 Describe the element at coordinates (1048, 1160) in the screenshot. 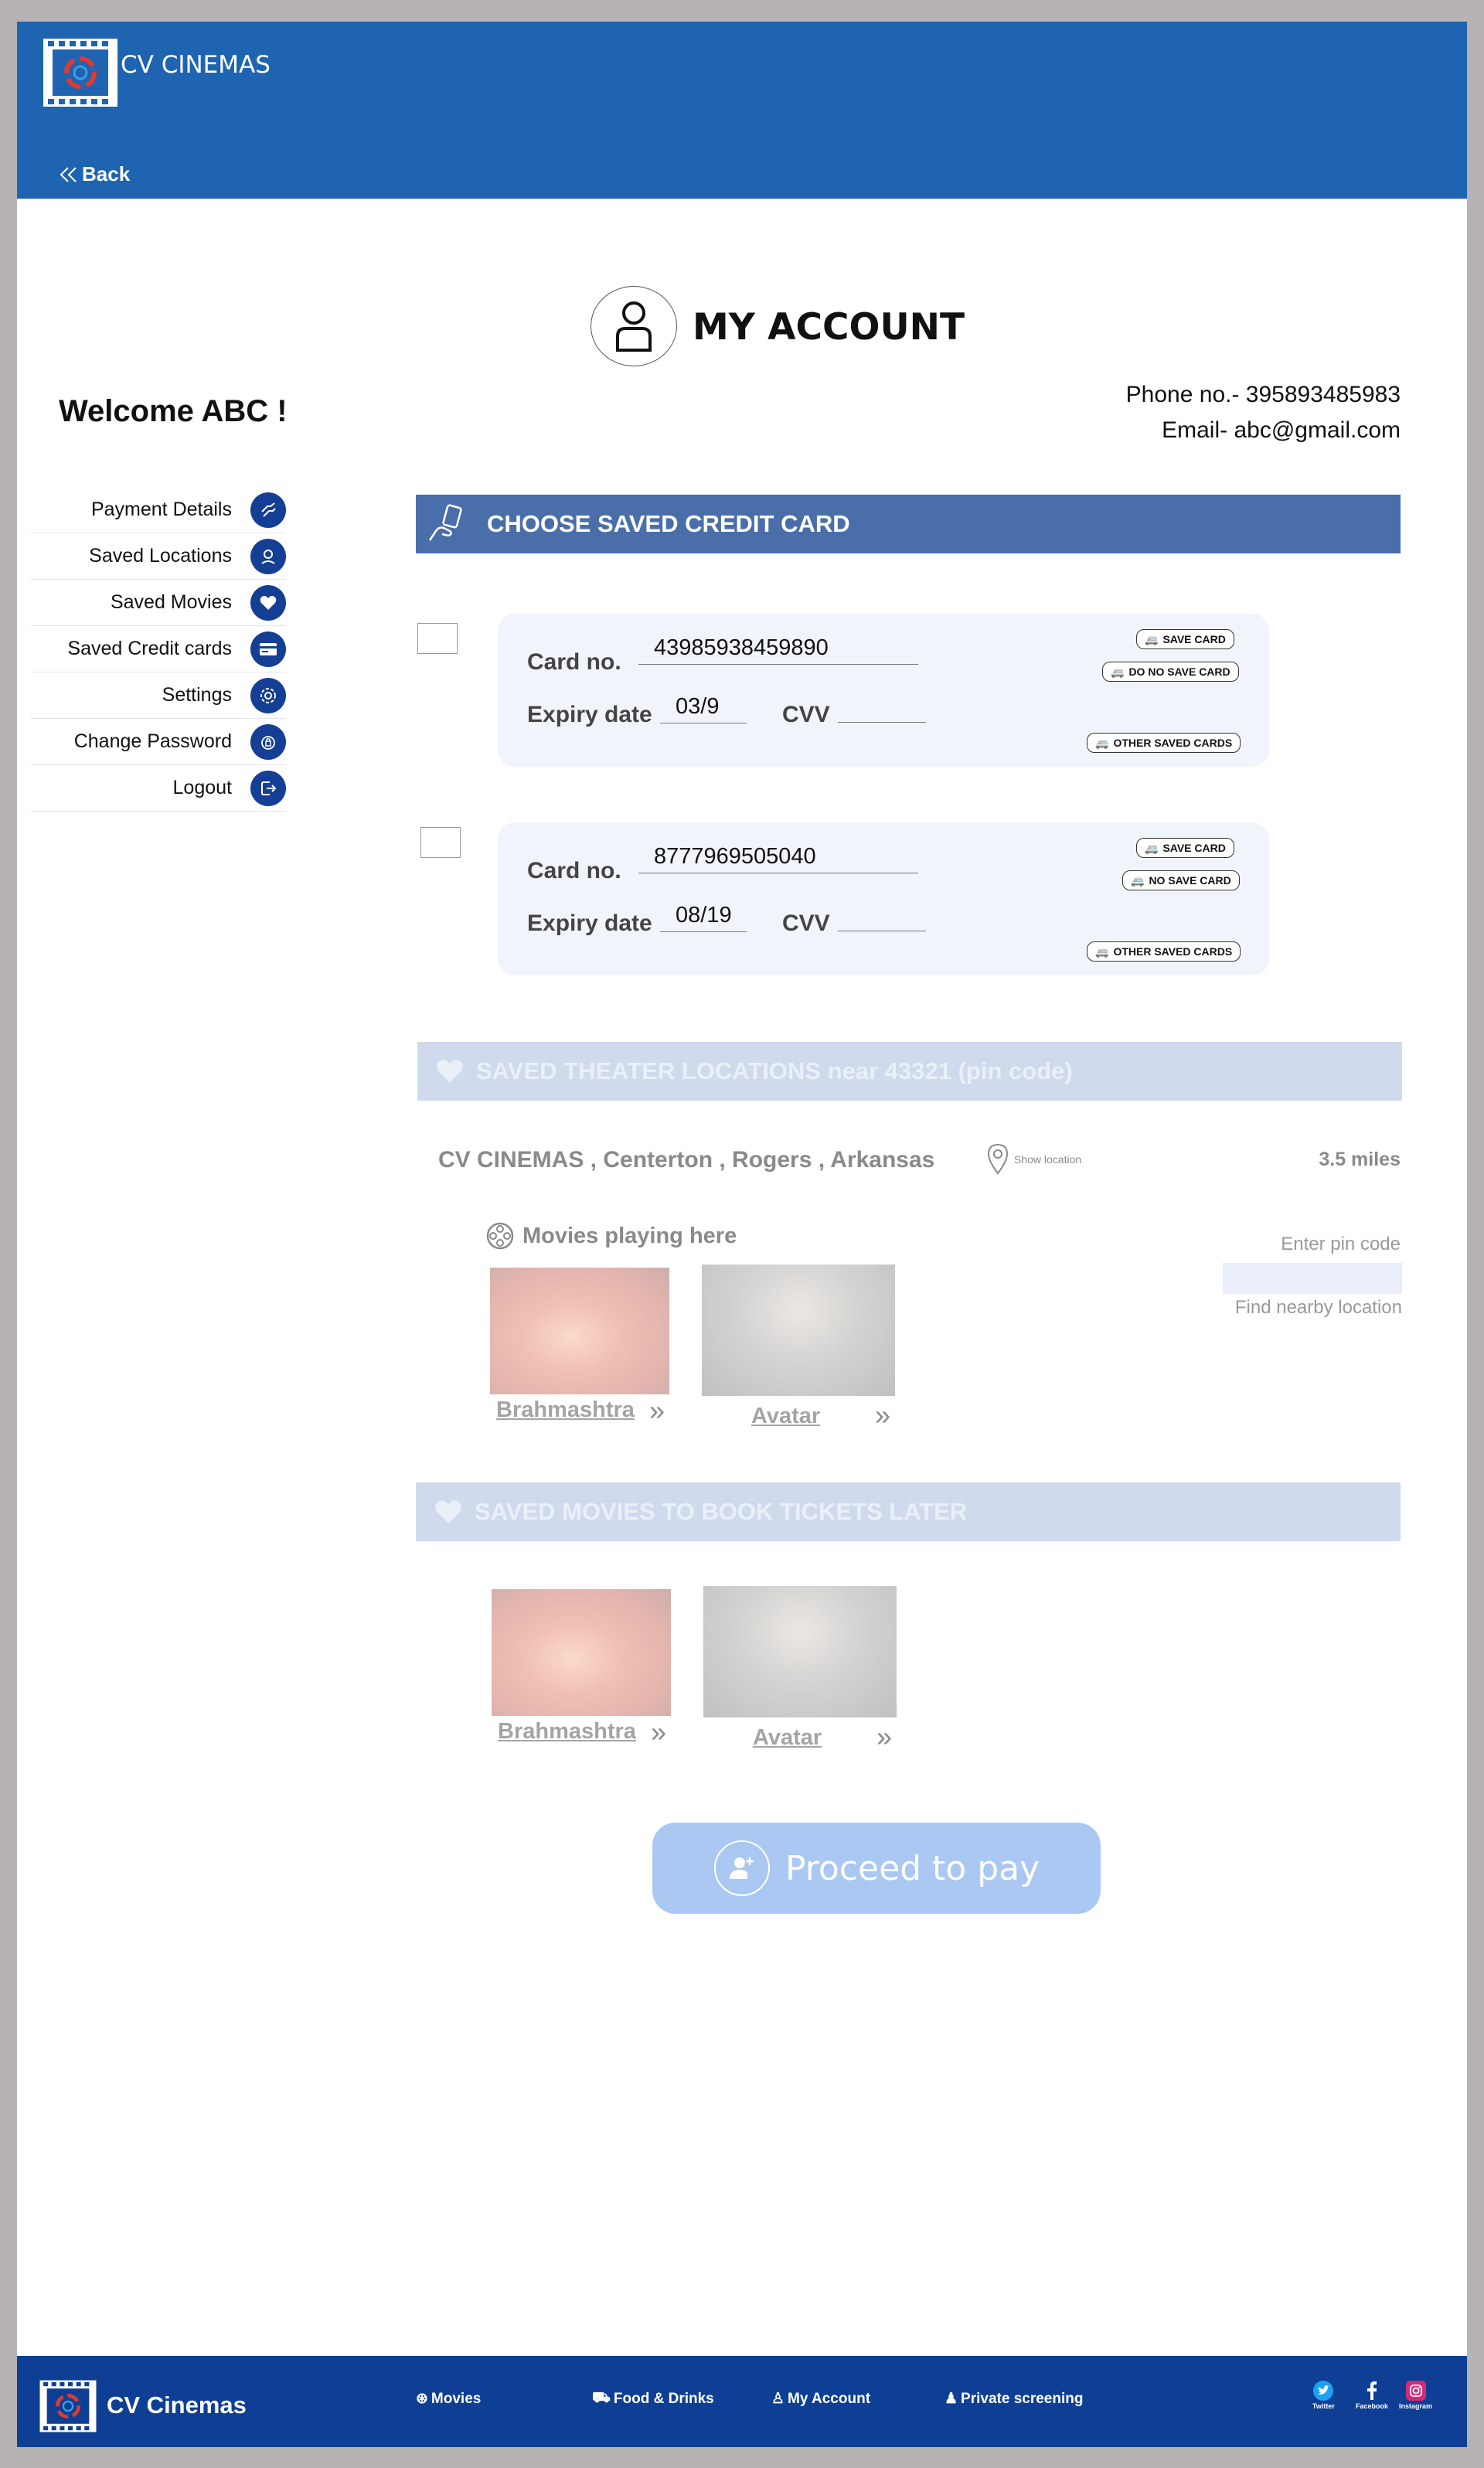

I see `show-location-label: Show location` at that location.